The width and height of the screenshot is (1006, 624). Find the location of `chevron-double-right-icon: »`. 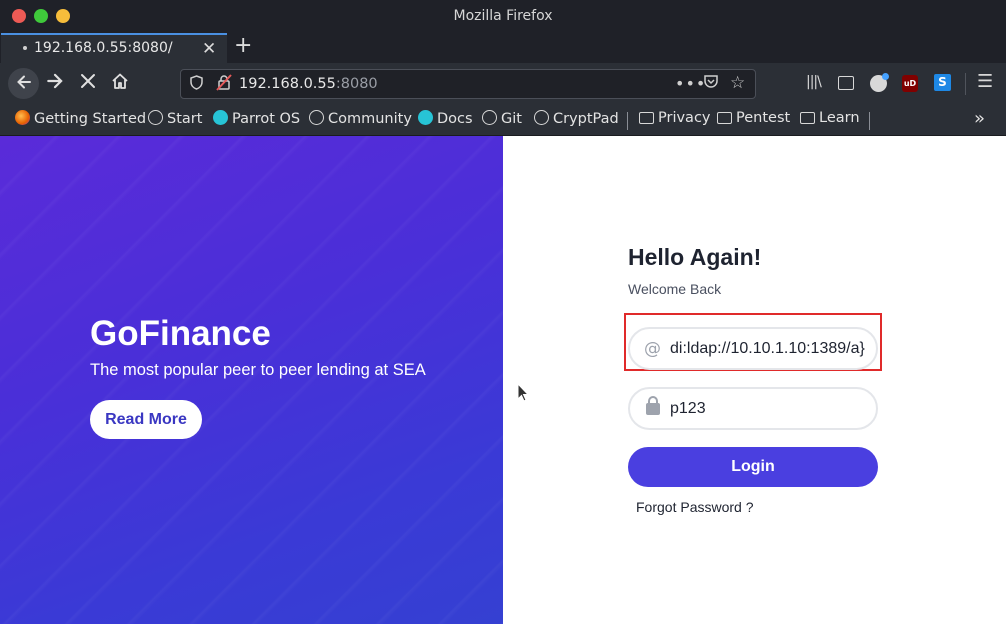

chevron-double-right-icon: » is located at coordinates (979, 118).